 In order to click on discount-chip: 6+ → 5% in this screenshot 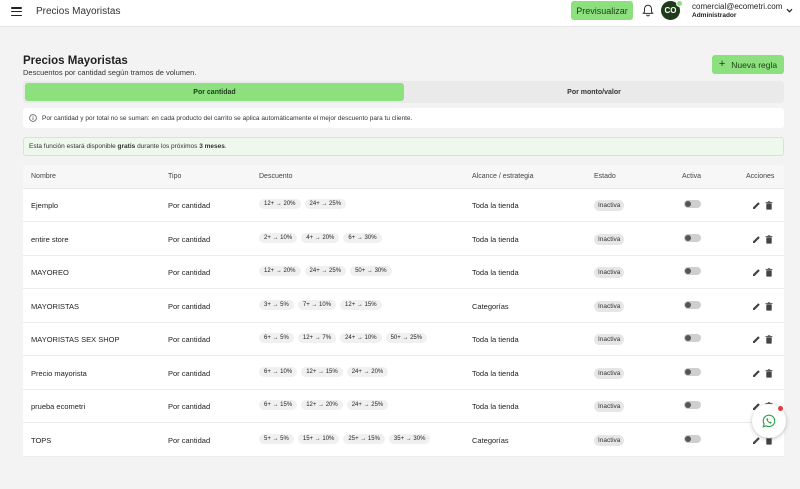, I will do `click(276, 338)`.